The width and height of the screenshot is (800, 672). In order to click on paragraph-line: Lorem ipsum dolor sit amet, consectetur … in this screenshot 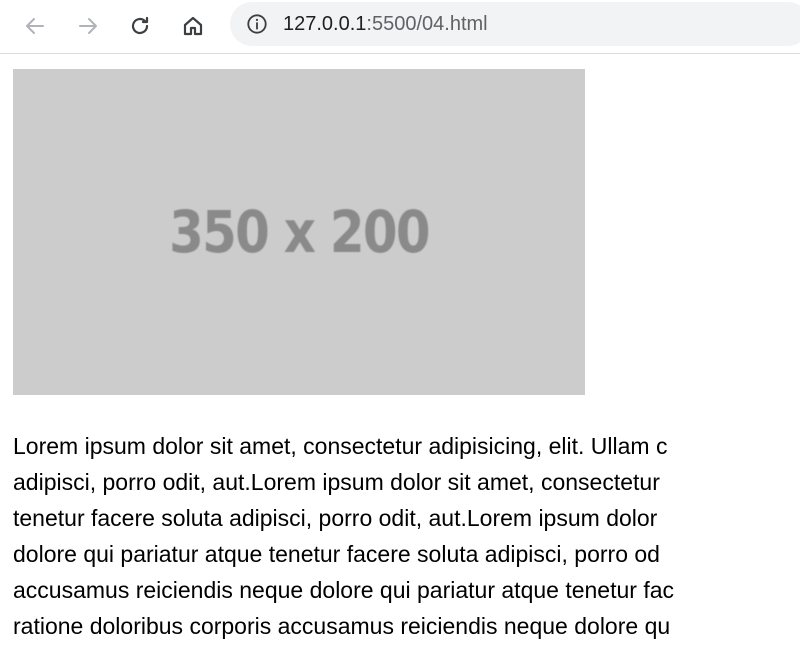, I will do `click(340, 446)`.